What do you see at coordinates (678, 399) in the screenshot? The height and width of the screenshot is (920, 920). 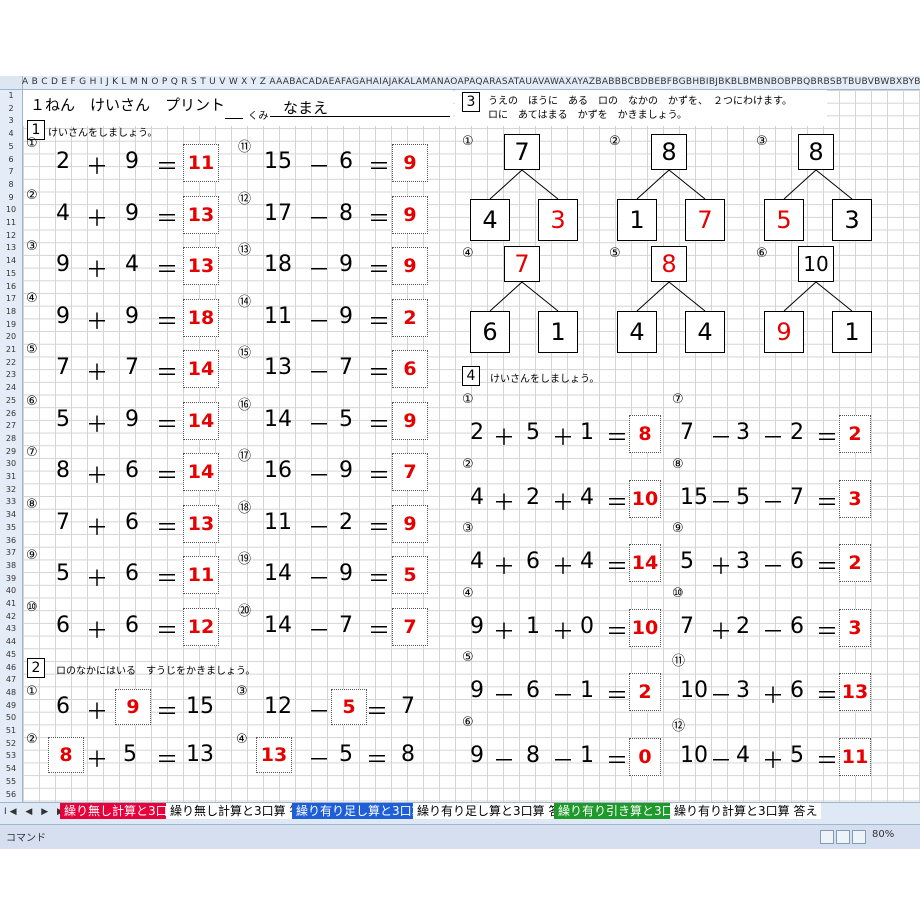 I see `sec4-right-number: ⑦` at bounding box center [678, 399].